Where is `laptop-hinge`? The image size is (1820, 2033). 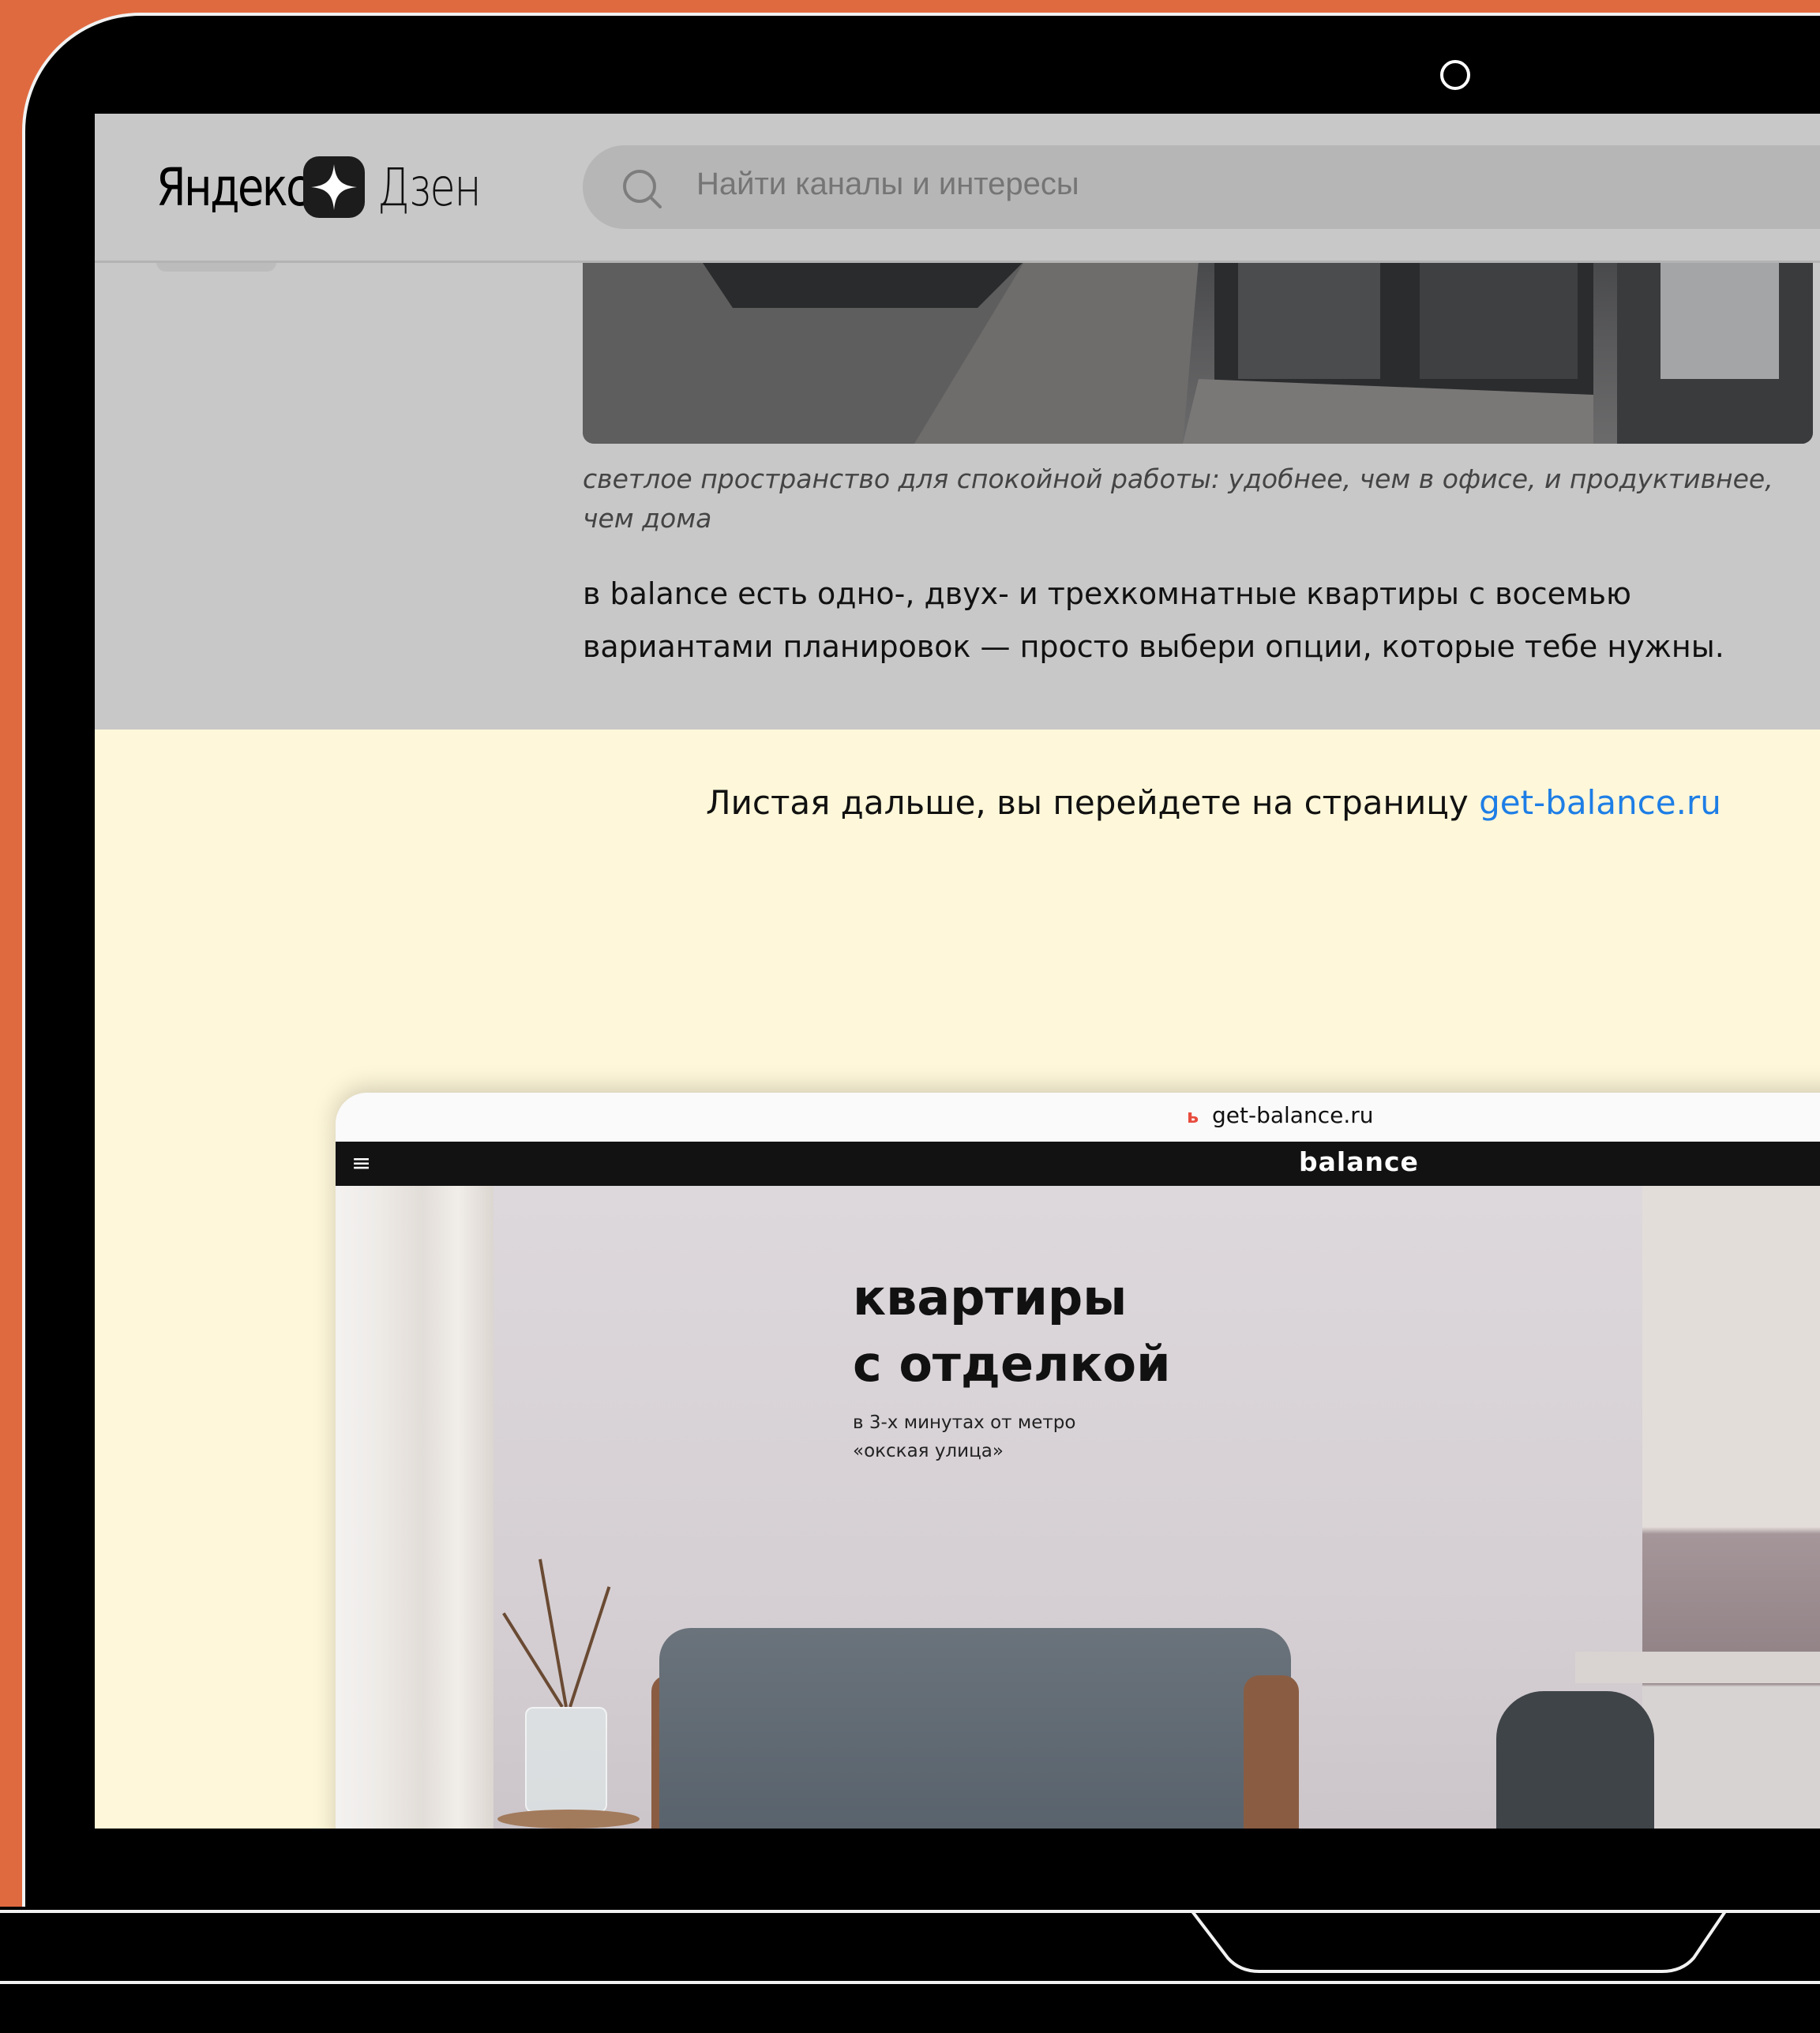
laptop-hinge is located at coordinates (910, 1947).